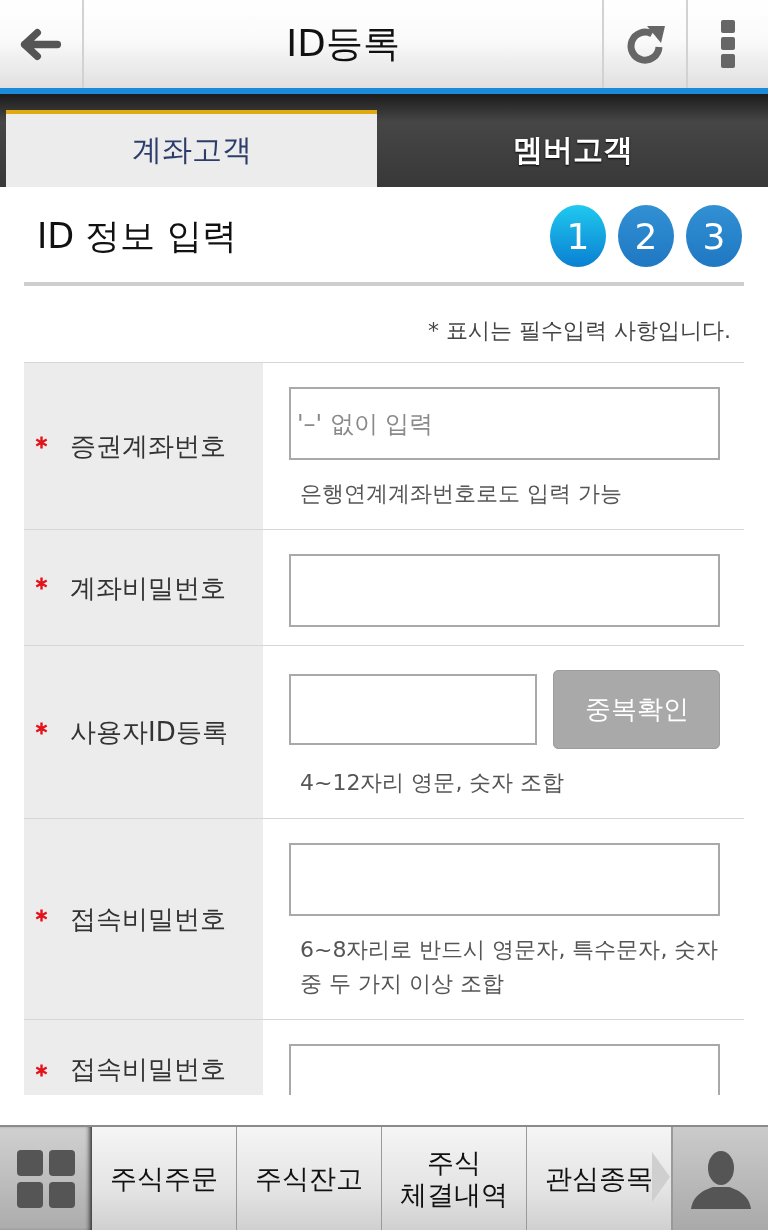 The height and width of the screenshot is (1230, 768). I want to click on more-icon, so click(728, 44).